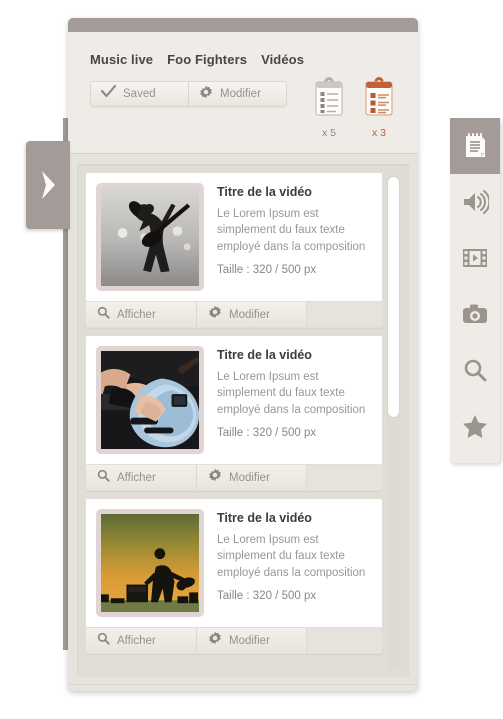  I want to click on star-icon, so click(475, 426).